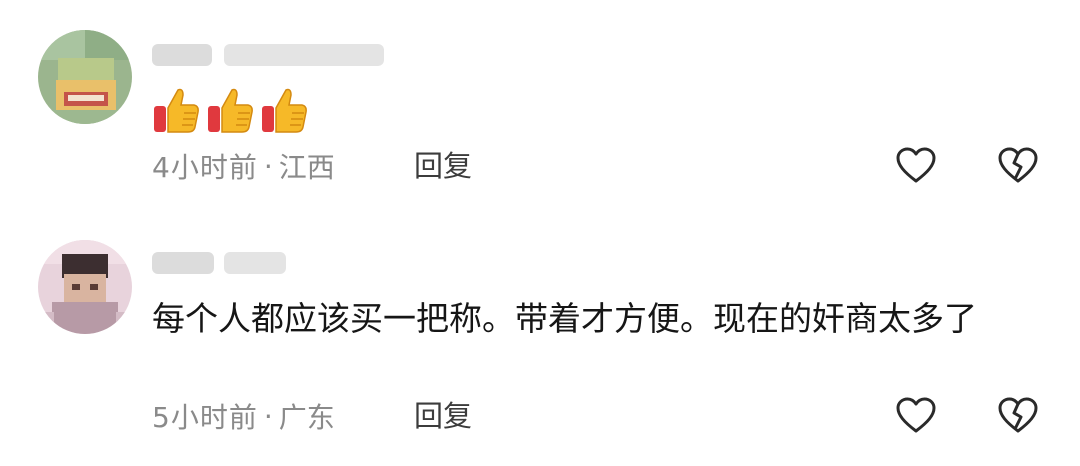  What do you see at coordinates (306, 167) in the screenshot?
I see `location: 江西` at bounding box center [306, 167].